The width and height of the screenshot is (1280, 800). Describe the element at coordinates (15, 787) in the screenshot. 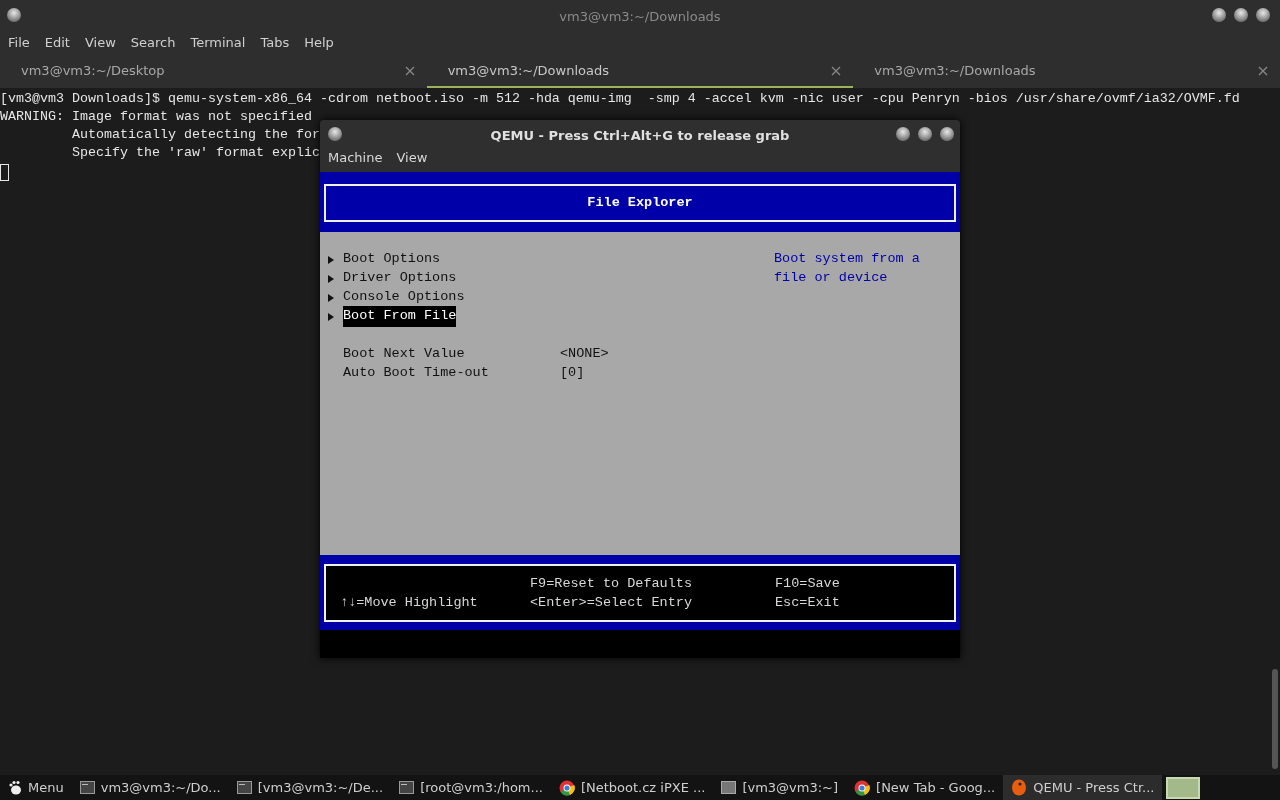

I see `foot-icon` at that location.